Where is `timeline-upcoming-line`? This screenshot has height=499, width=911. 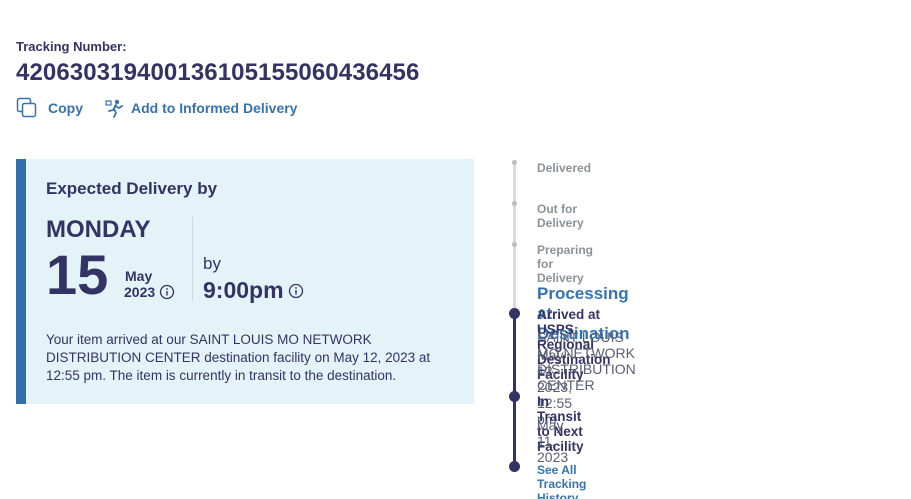 timeline-upcoming-line is located at coordinates (514, 235).